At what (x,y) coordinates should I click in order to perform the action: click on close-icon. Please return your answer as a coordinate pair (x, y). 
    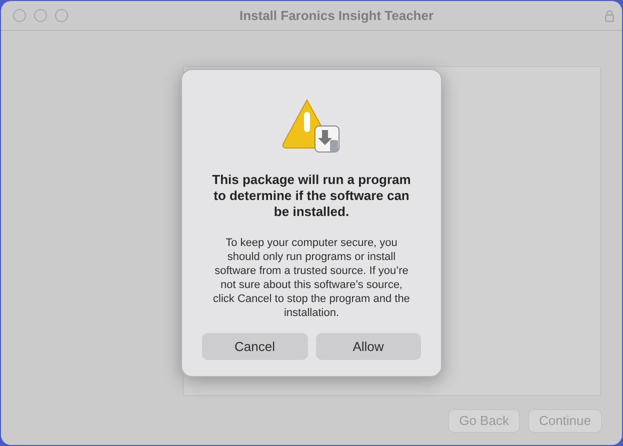
    Looking at the image, I should click on (19, 15).